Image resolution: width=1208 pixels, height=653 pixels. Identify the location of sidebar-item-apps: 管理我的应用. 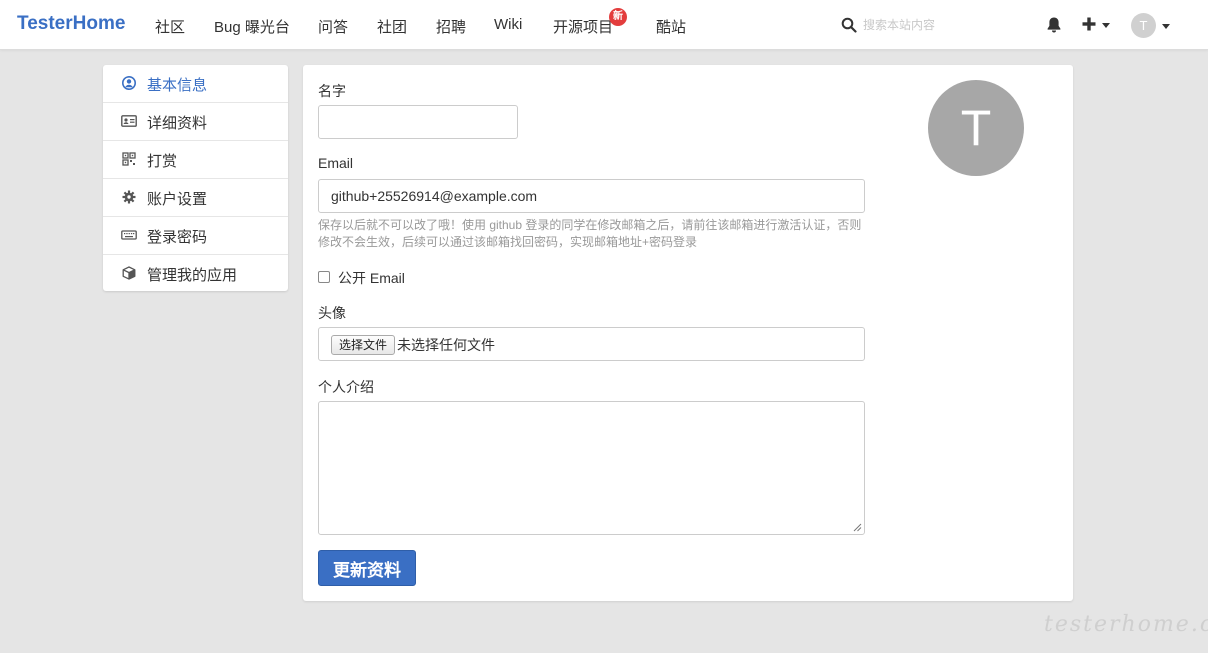
(195, 274).